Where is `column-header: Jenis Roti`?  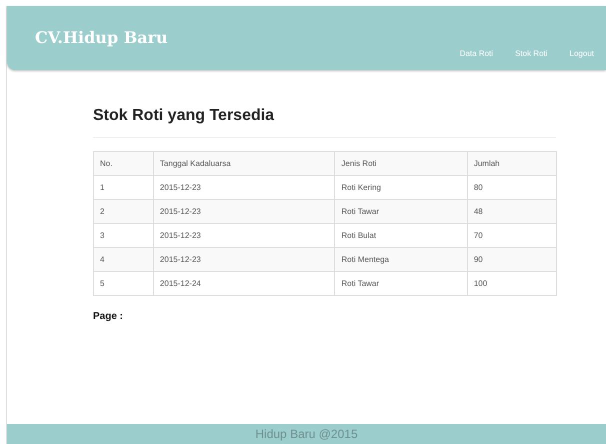
column-header: Jenis Roti is located at coordinates (401, 164).